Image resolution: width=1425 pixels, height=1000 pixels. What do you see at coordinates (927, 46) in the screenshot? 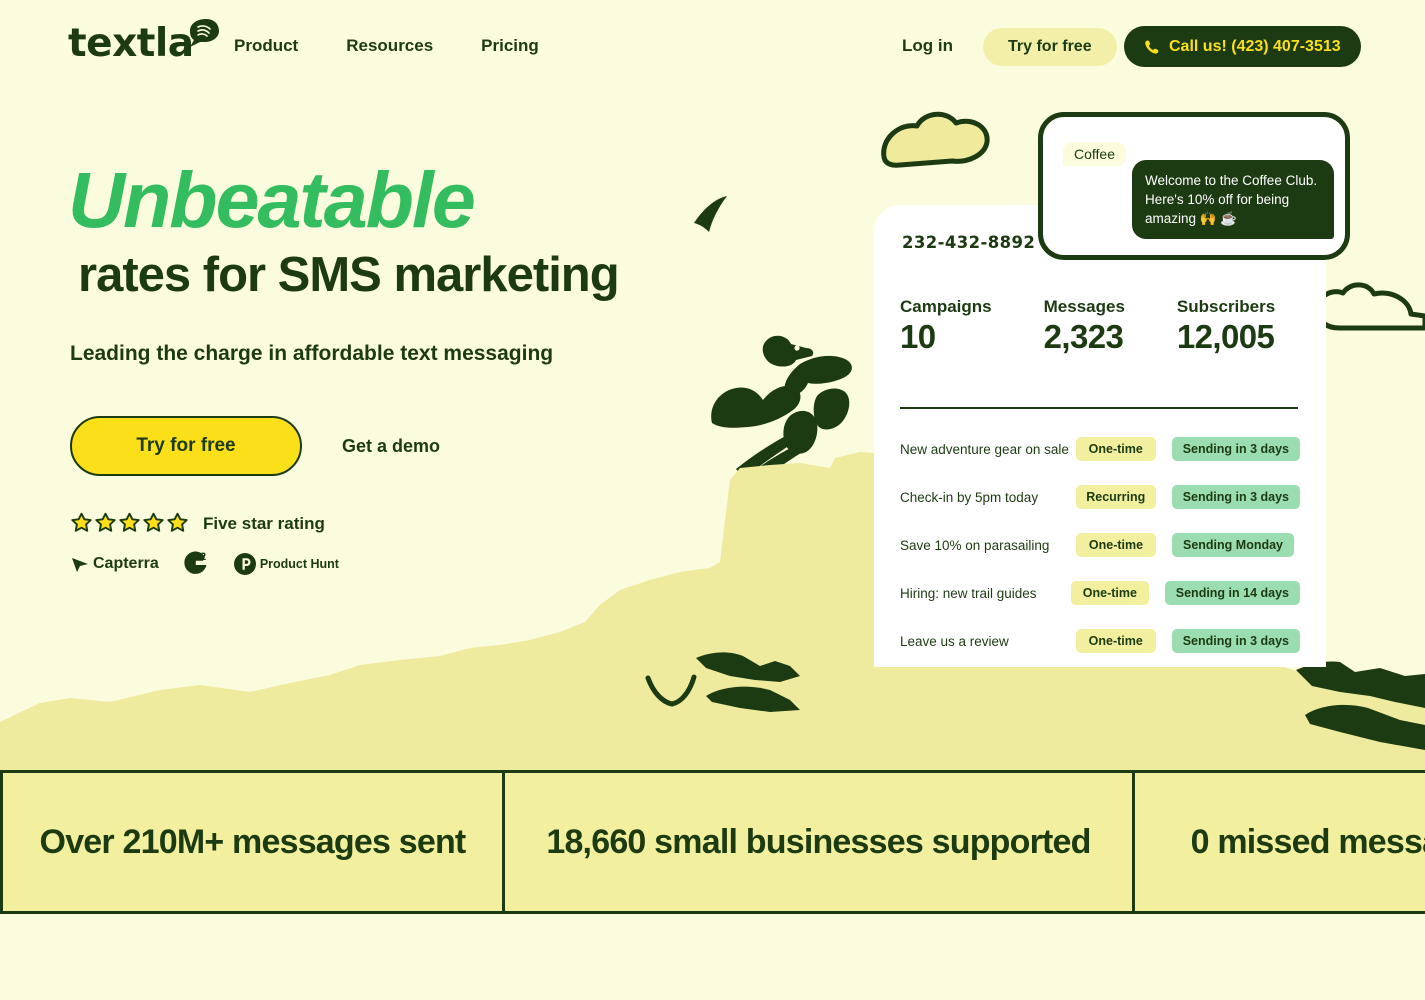
I see `login-link: Log in` at bounding box center [927, 46].